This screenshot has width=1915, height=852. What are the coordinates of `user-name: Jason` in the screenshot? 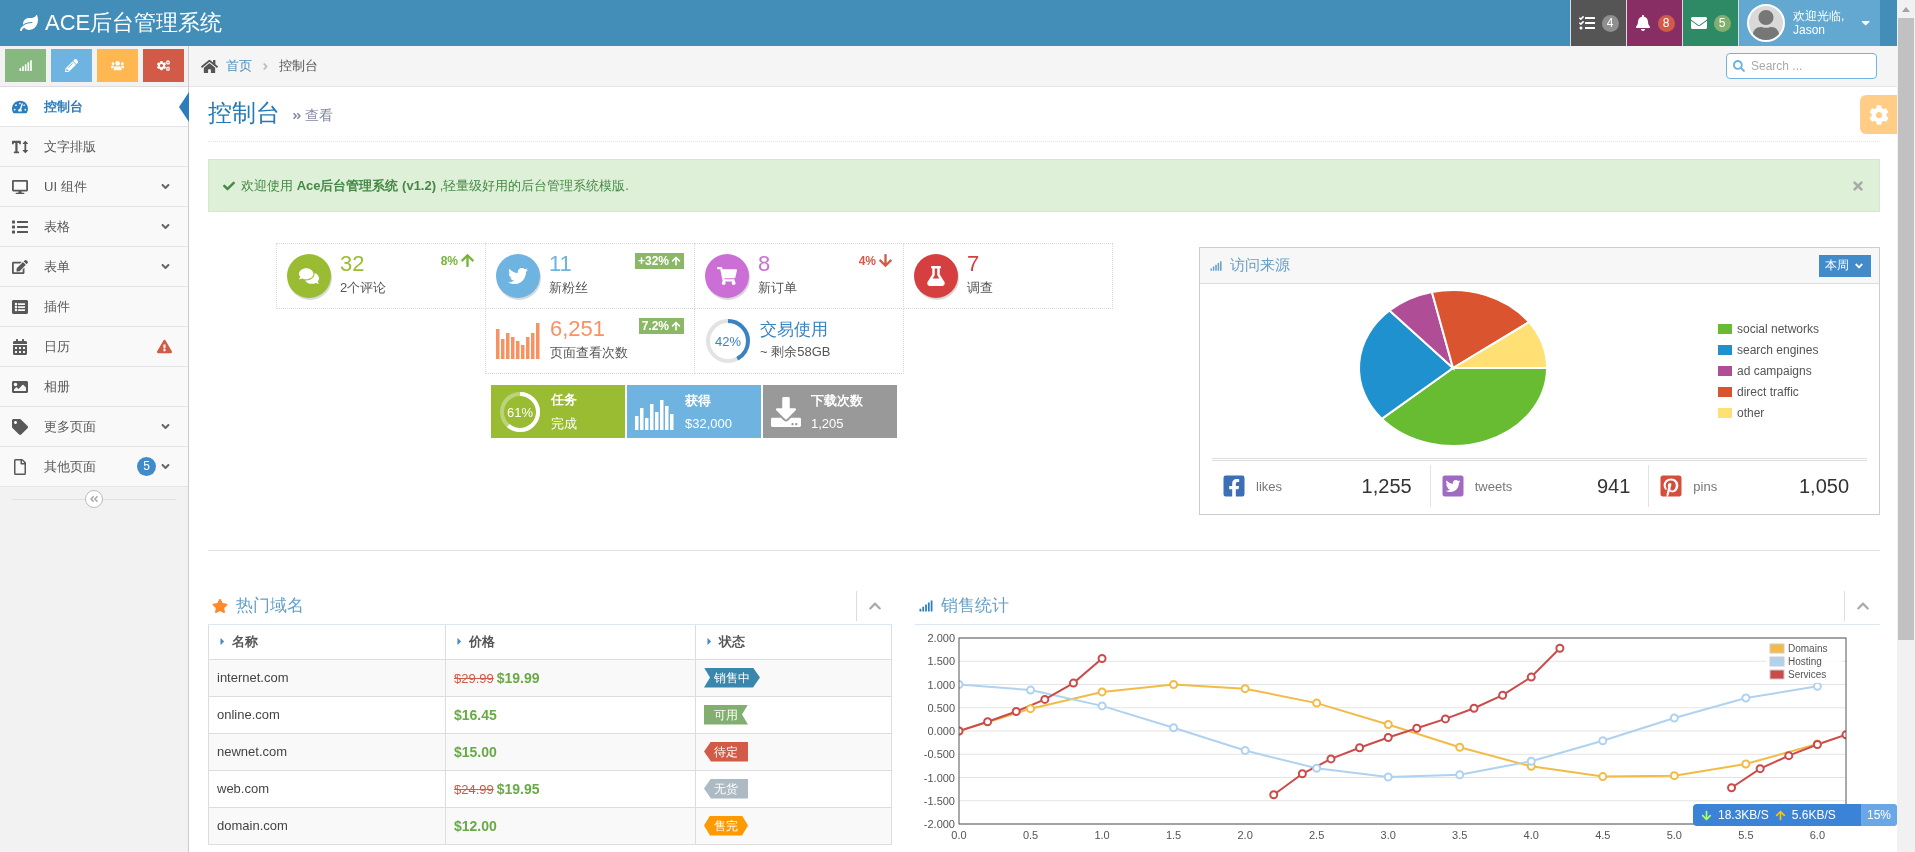 It's located at (1810, 30).